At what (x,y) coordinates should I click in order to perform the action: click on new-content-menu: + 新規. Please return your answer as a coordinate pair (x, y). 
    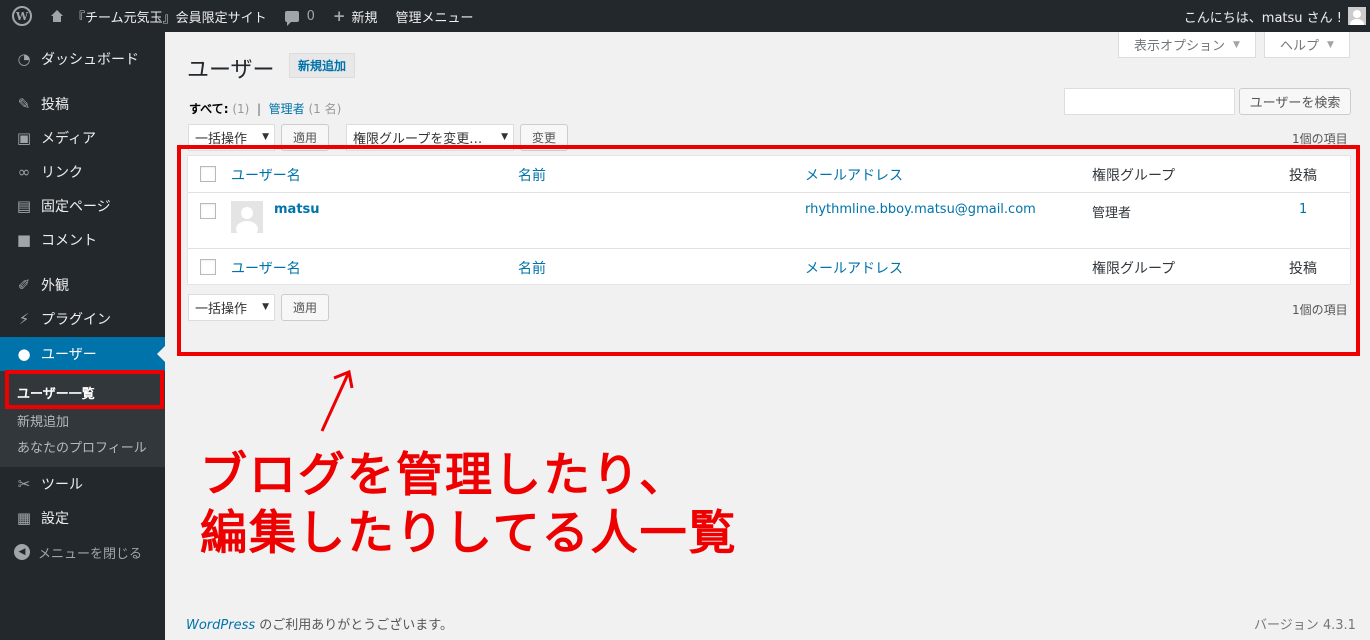
    Looking at the image, I should click on (355, 16).